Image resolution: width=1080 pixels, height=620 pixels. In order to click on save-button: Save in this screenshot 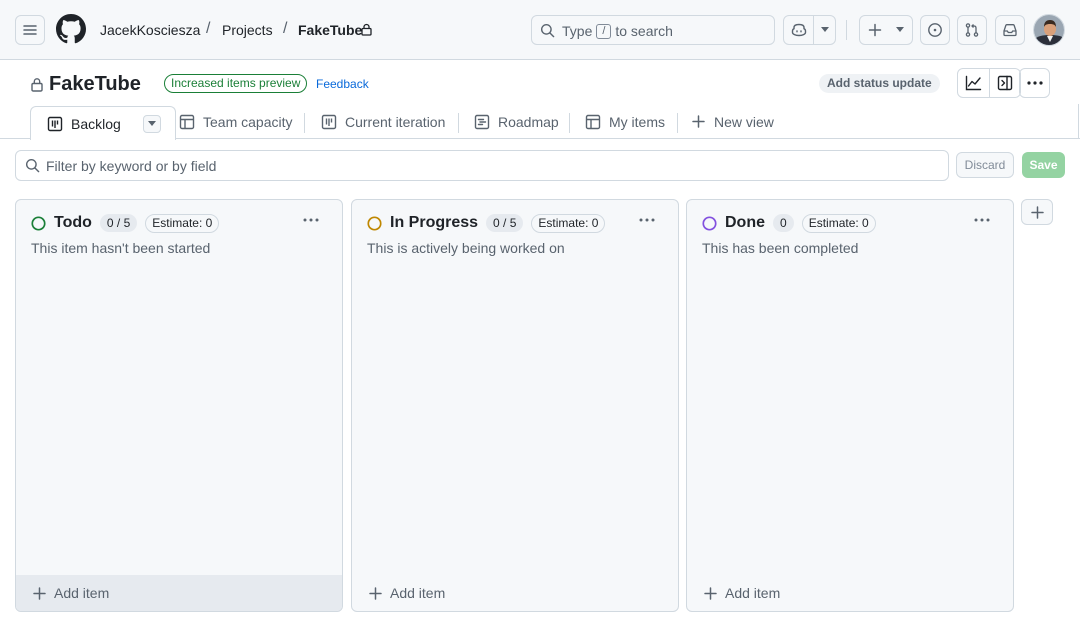, I will do `click(1043, 165)`.